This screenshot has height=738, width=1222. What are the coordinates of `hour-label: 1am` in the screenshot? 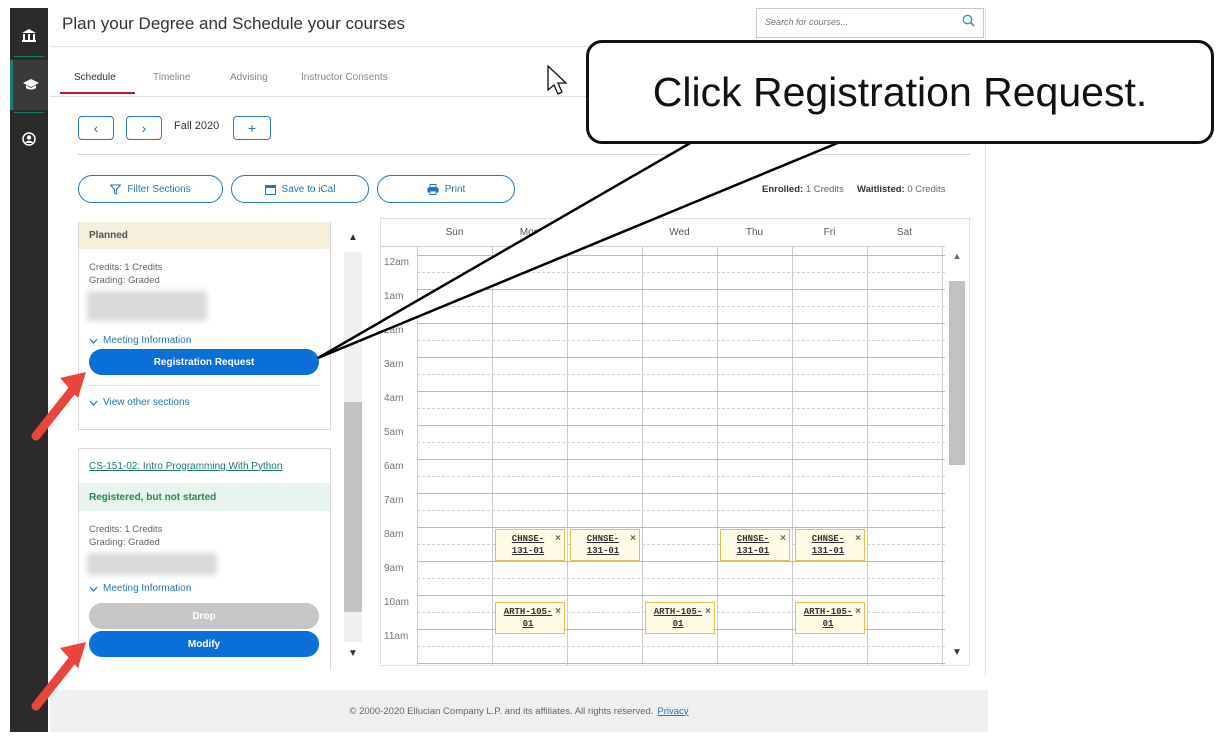 It's located at (394, 296).